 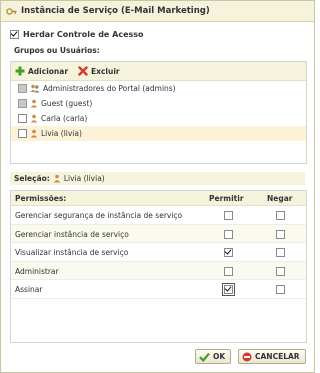 I want to click on table-row: Visualizar instância de serviço, so click(x=158, y=252).